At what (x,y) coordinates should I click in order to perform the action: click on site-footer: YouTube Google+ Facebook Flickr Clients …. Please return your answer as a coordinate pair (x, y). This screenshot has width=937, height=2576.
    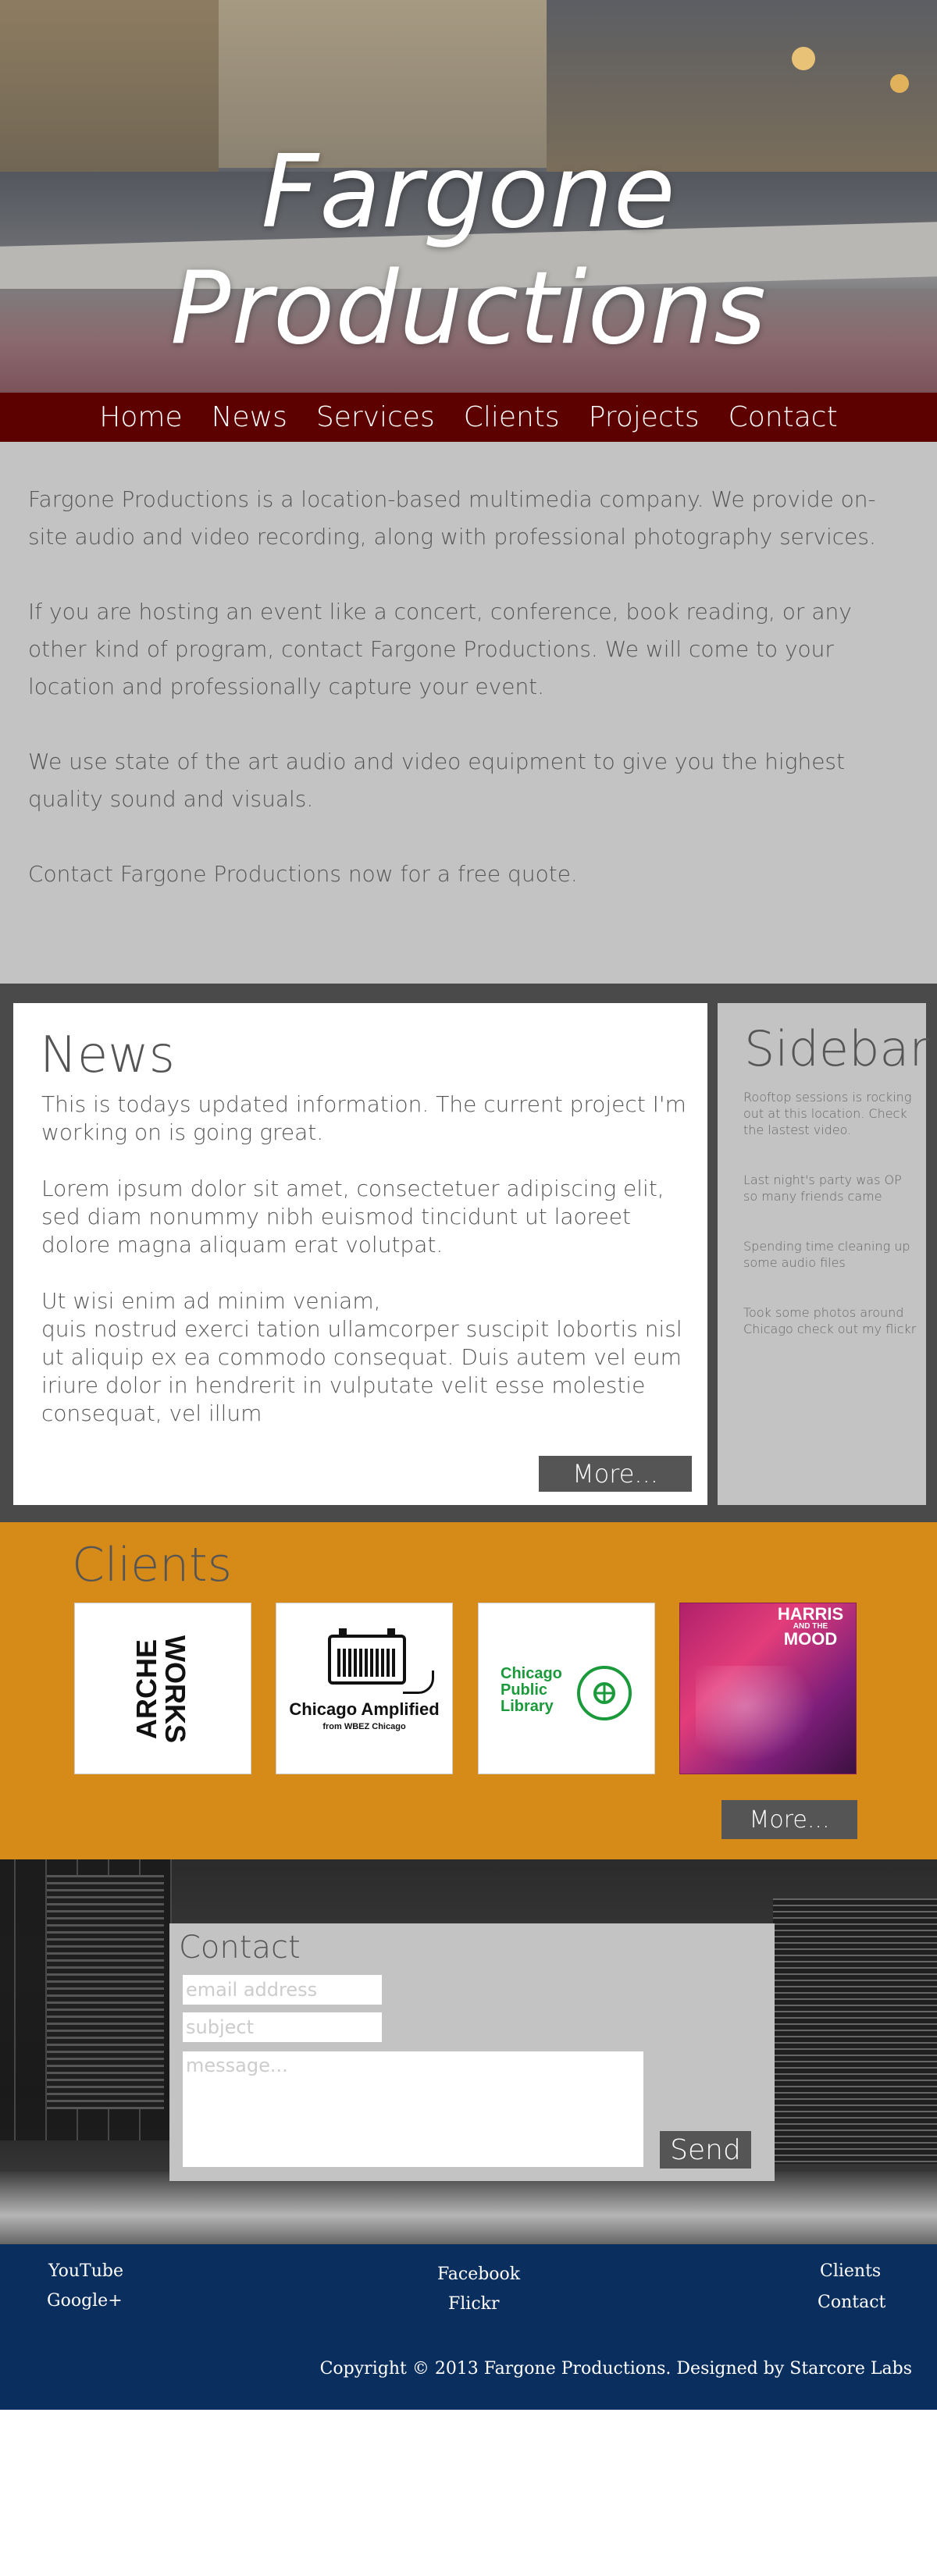
    Looking at the image, I should click on (468, 2327).